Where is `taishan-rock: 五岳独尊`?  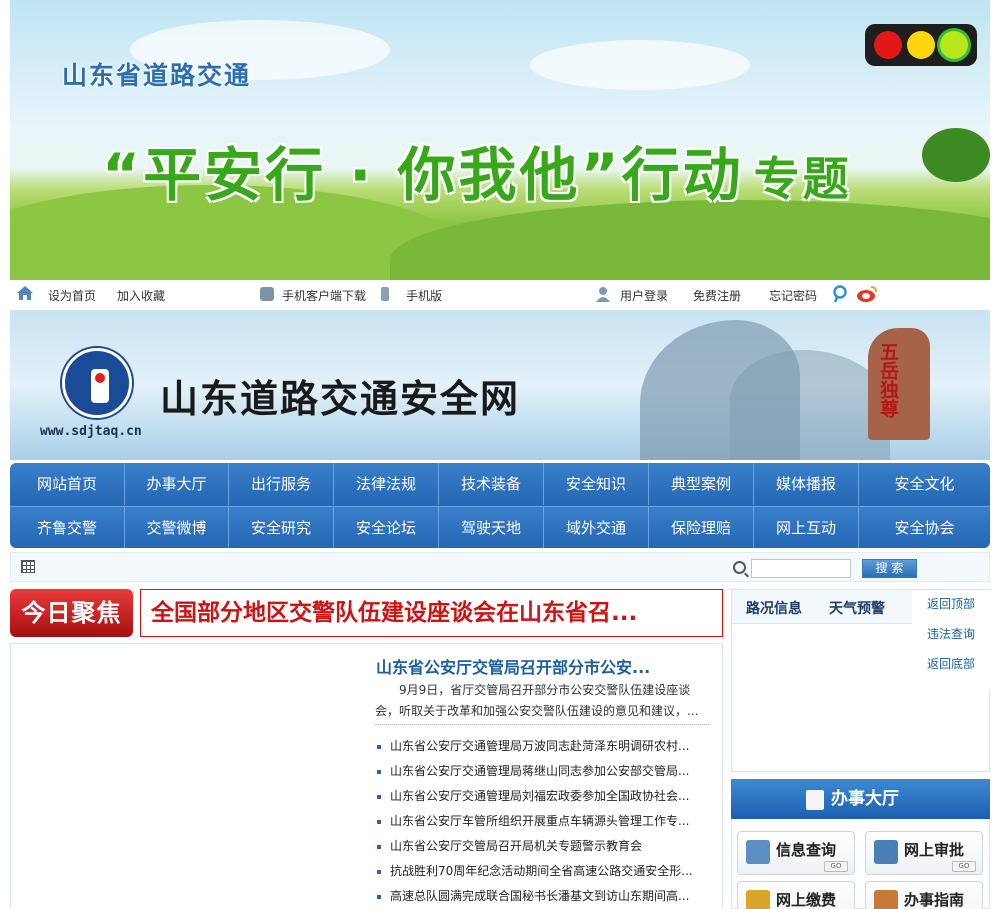 taishan-rock: 五岳独尊 is located at coordinates (899, 384).